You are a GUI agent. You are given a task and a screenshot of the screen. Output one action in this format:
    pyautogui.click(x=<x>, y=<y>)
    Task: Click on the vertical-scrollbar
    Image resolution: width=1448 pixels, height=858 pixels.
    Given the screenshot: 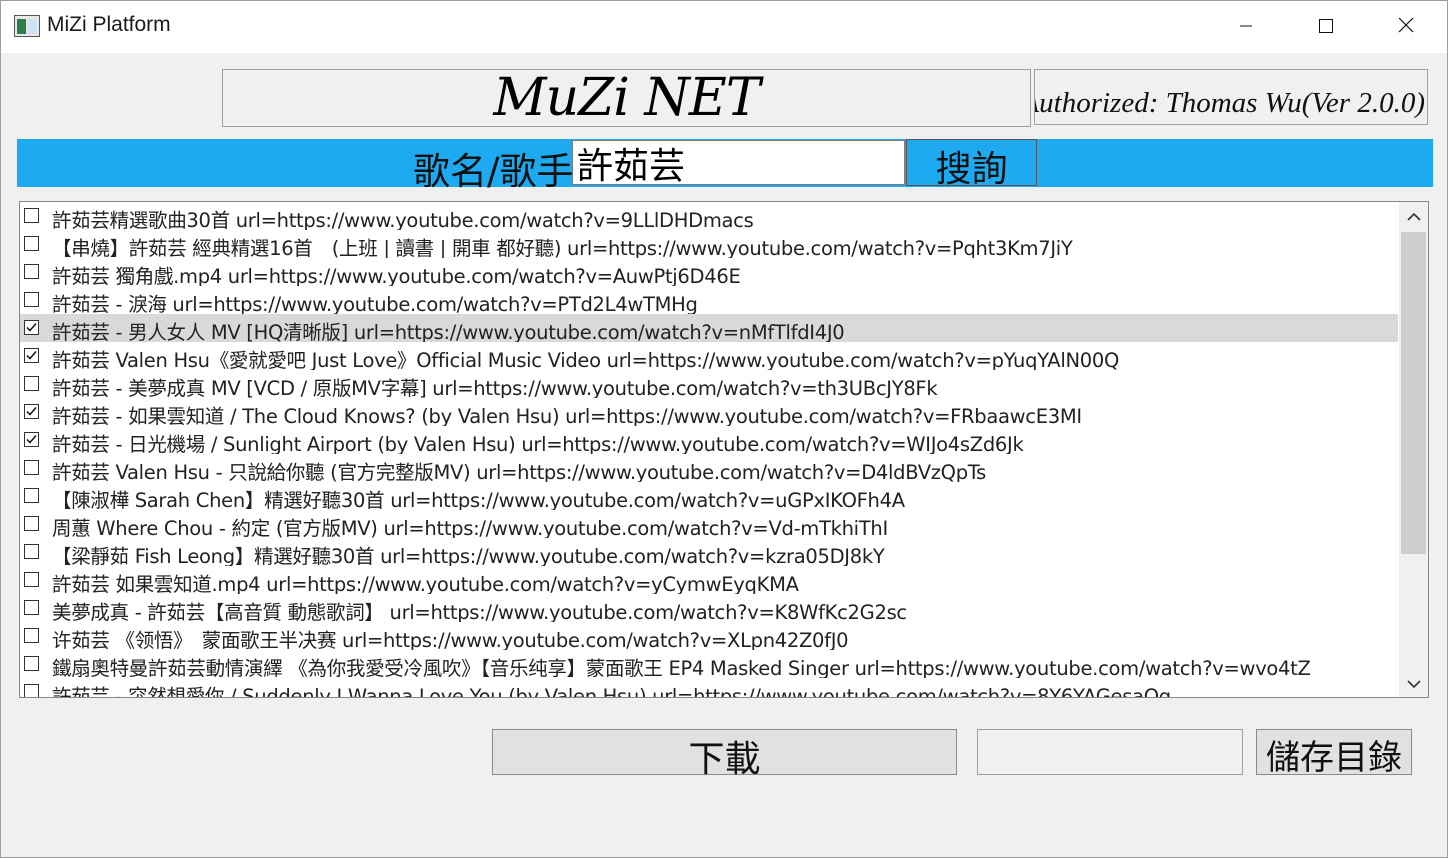 What is the action you would take?
    pyautogui.click(x=1413, y=449)
    